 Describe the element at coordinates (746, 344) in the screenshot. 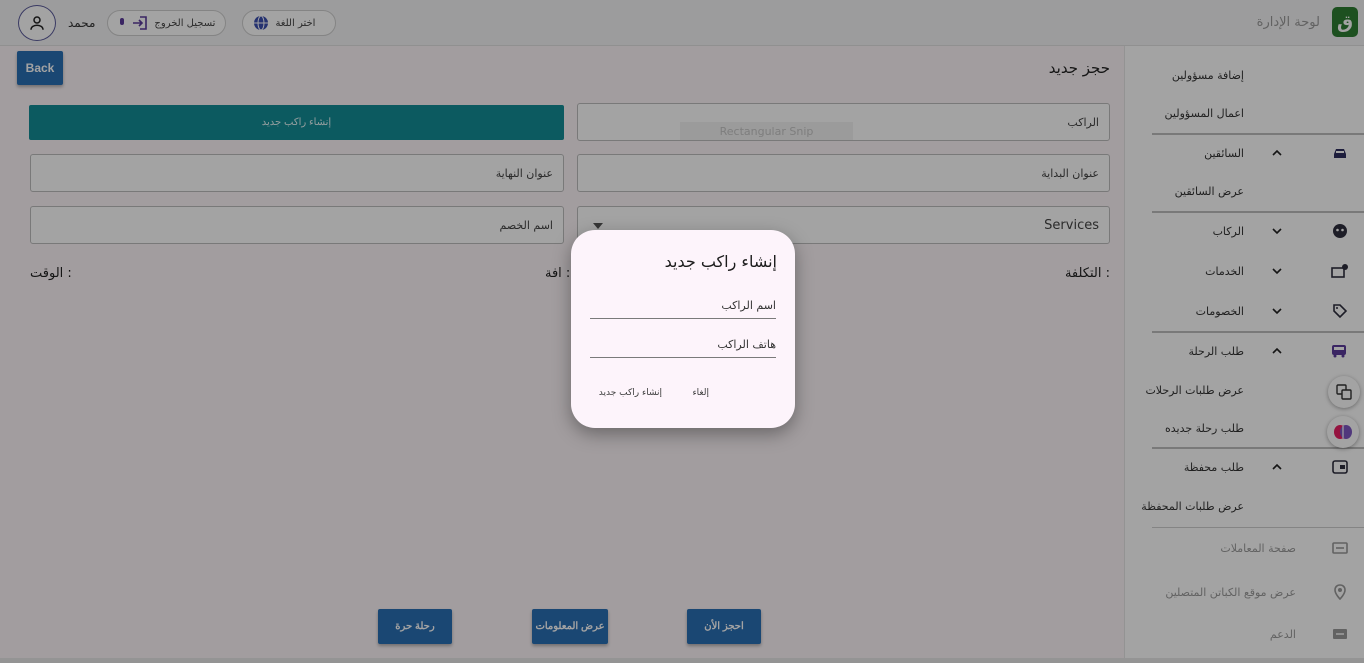

I see `rider-phone-placeholder: هاتف الراكب` at that location.